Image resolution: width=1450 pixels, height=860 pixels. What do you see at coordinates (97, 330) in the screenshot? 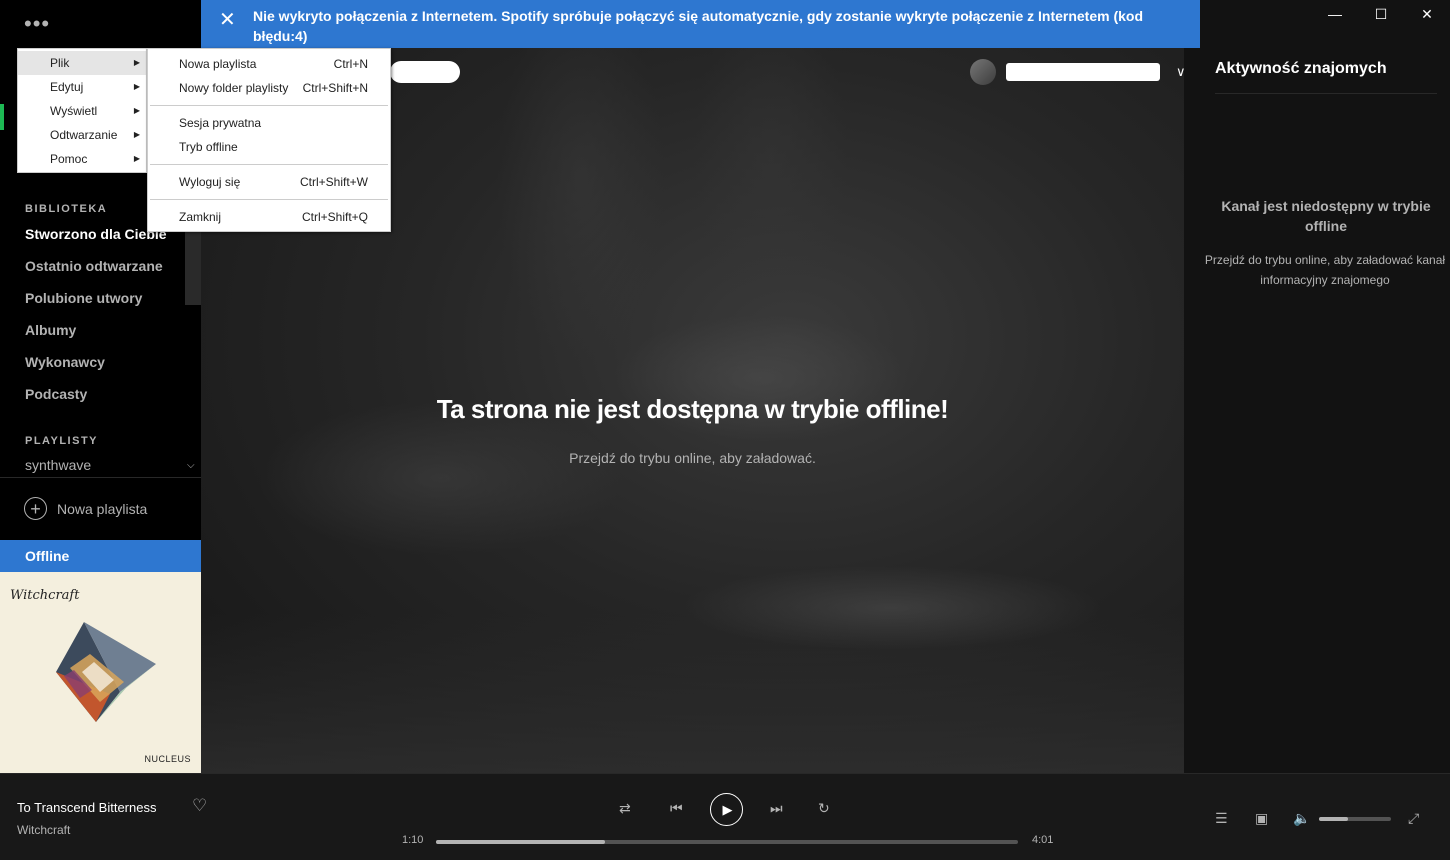
I see `sidebar-item-albums: Albumy` at bounding box center [97, 330].